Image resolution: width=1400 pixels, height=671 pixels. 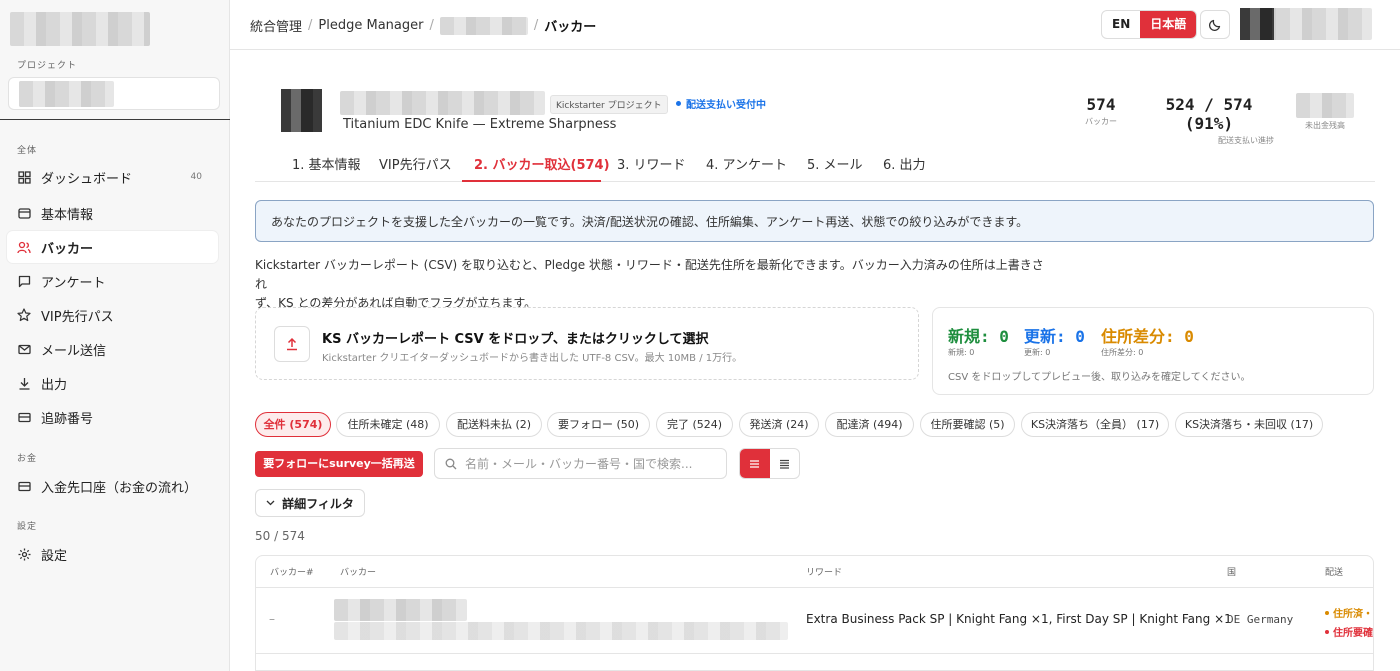 What do you see at coordinates (1334, 571) in the screenshot?
I see `column-header-shipping: 配送` at bounding box center [1334, 571].